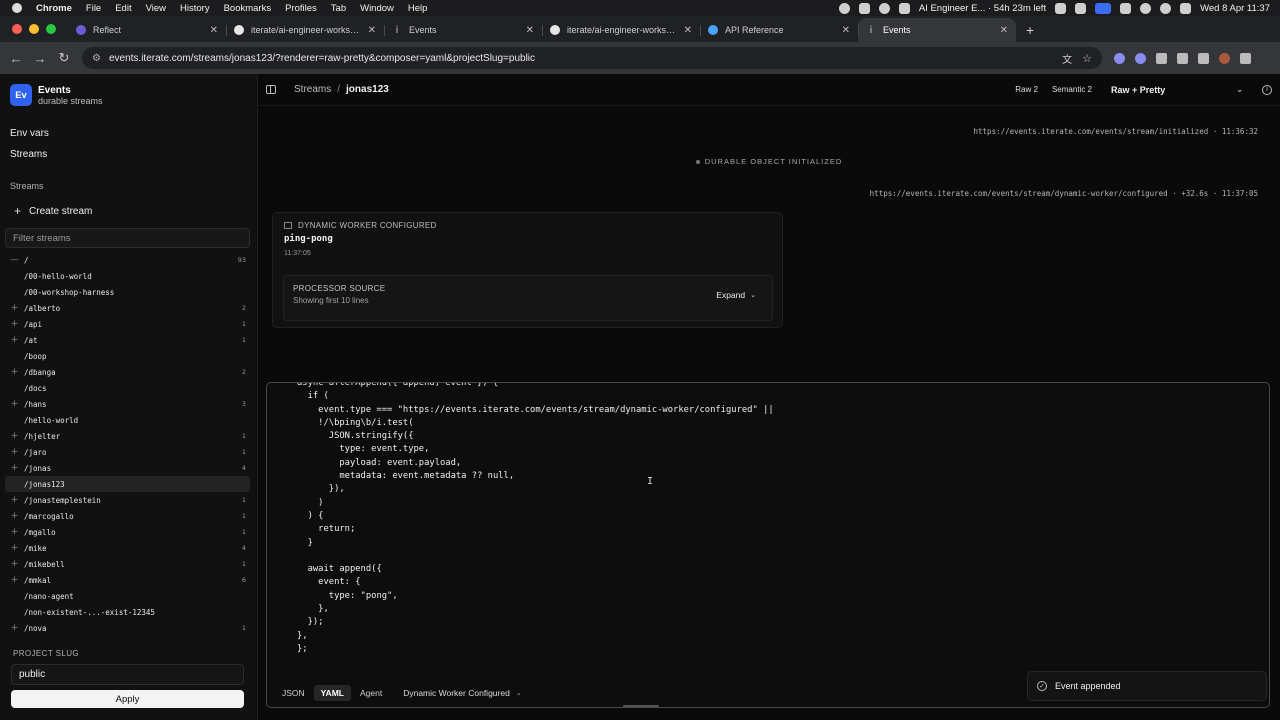  What do you see at coordinates (56, 95) in the screenshot?
I see `brand: Ev Events durable streams` at bounding box center [56, 95].